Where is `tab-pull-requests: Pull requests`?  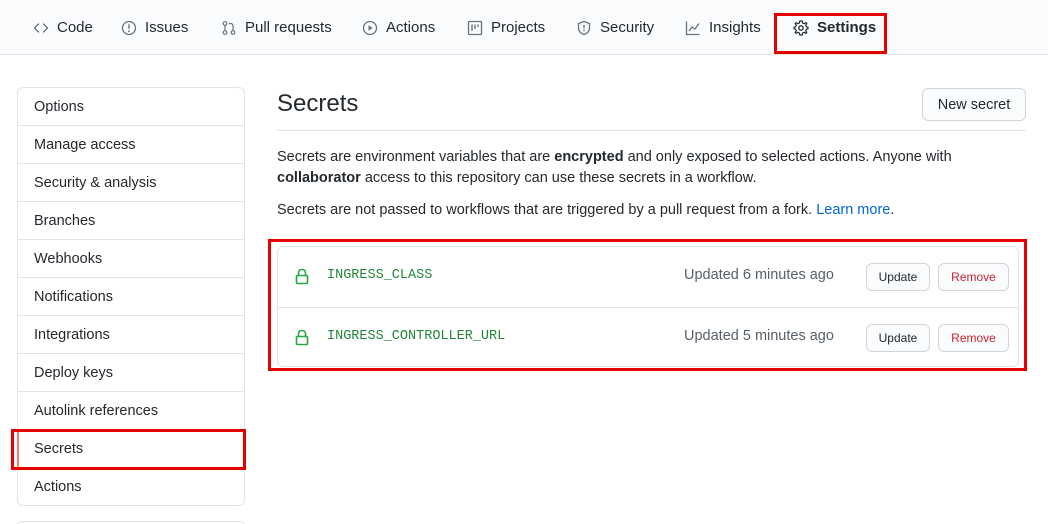
tab-pull-requests: Pull requests is located at coordinates (276, 27).